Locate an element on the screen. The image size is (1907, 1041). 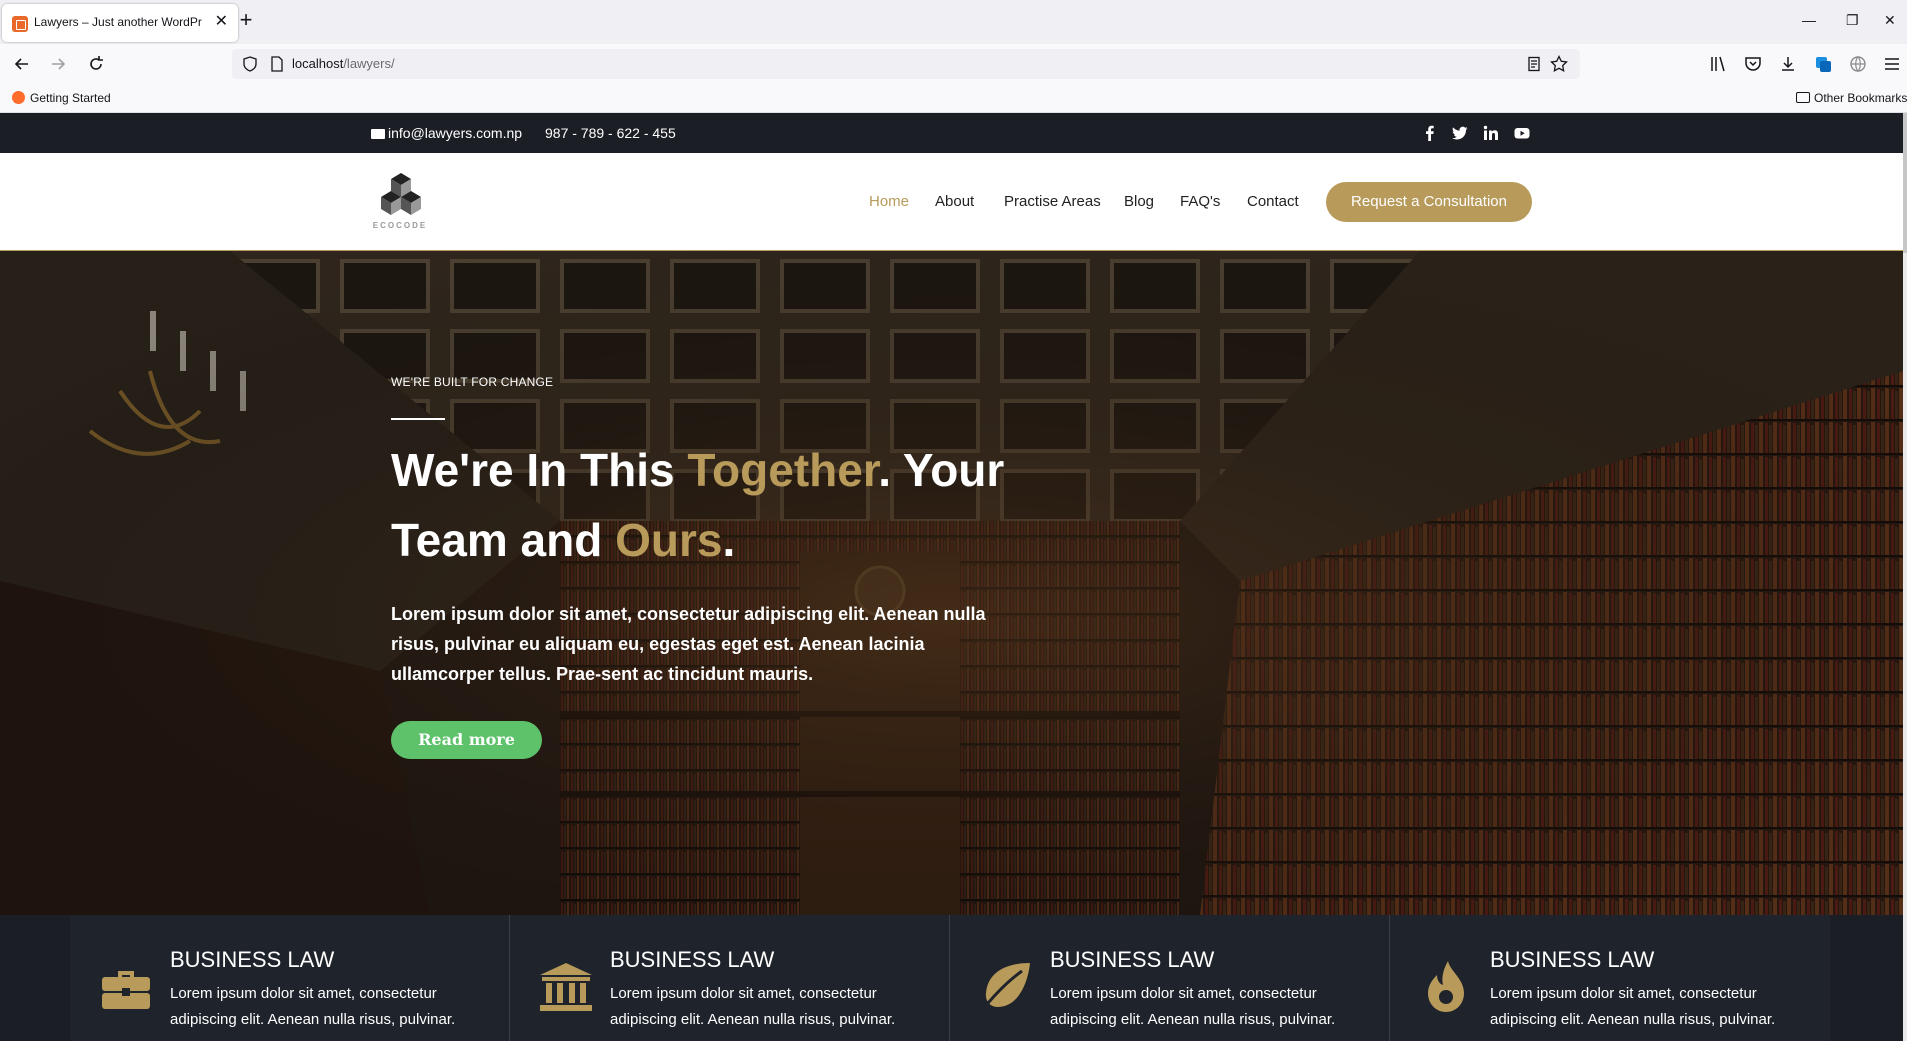
flame-icon is located at coordinates (1446, 987).